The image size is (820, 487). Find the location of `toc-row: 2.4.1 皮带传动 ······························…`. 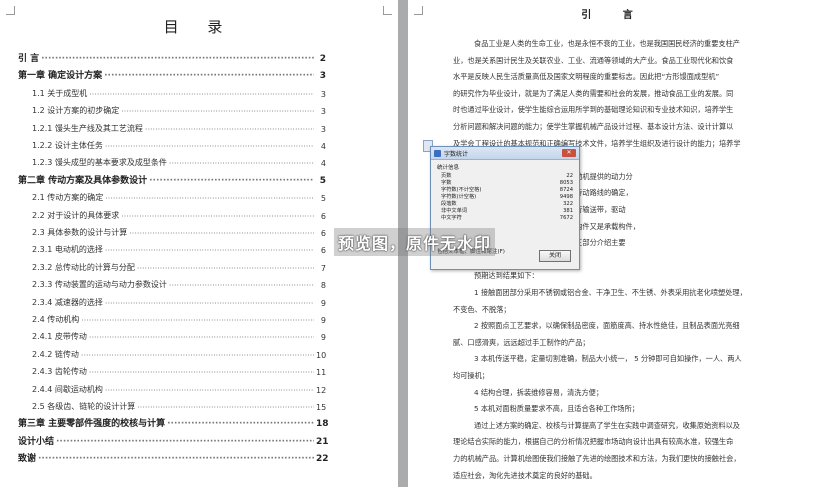

toc-row: 2.4.1 皮带传动 ······························… is located at coordinates (179, 334).